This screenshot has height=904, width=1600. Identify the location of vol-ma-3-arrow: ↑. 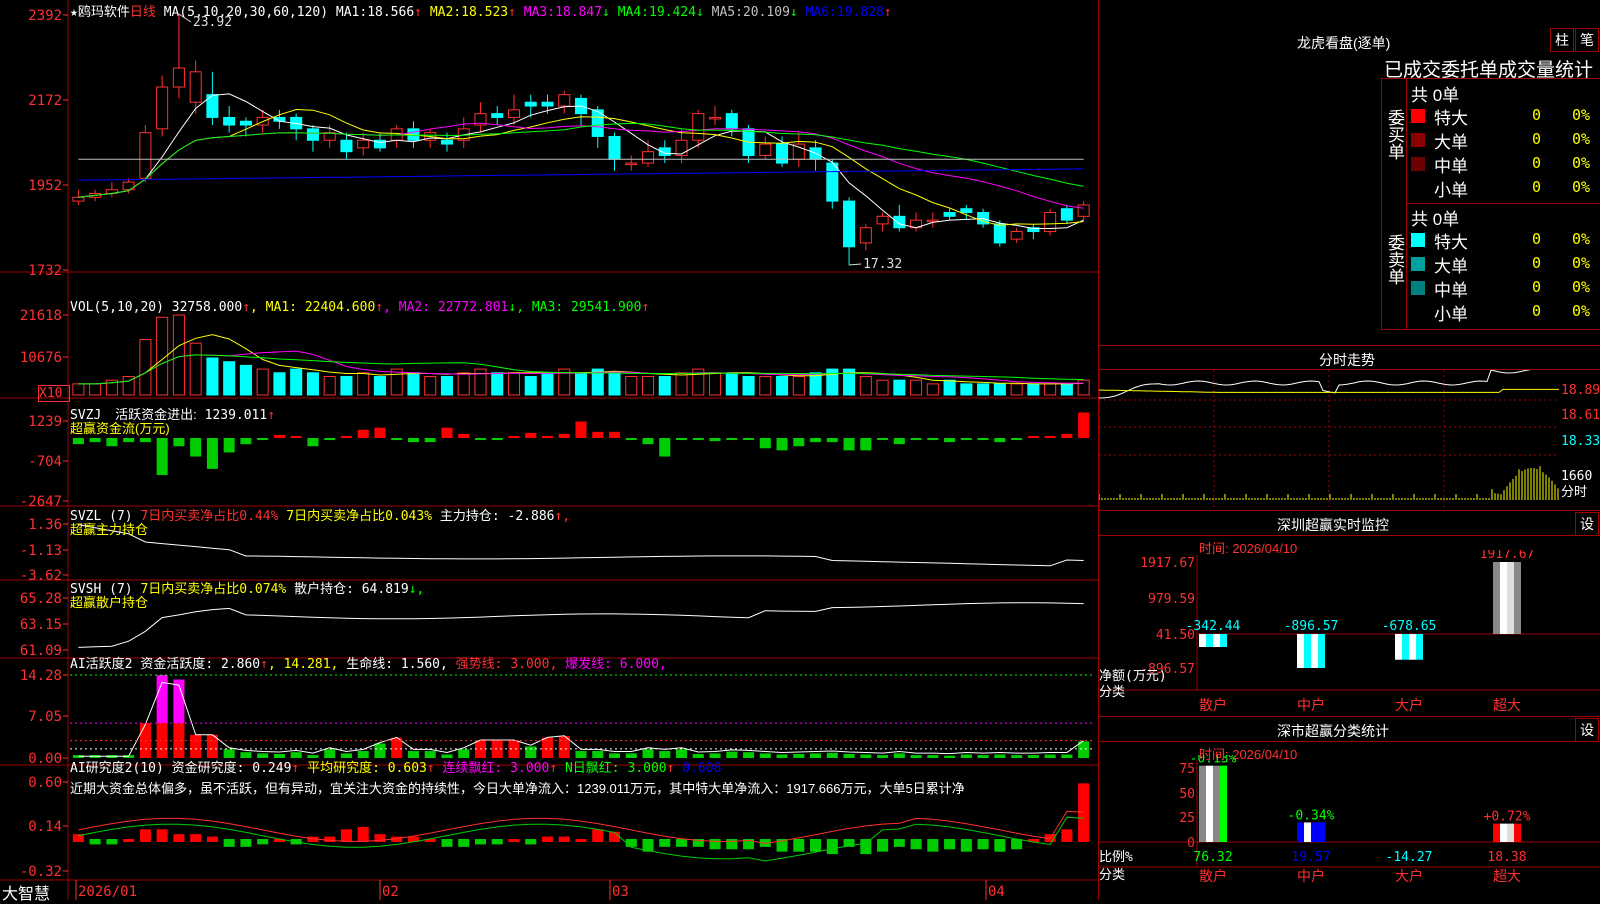
(645, 307).